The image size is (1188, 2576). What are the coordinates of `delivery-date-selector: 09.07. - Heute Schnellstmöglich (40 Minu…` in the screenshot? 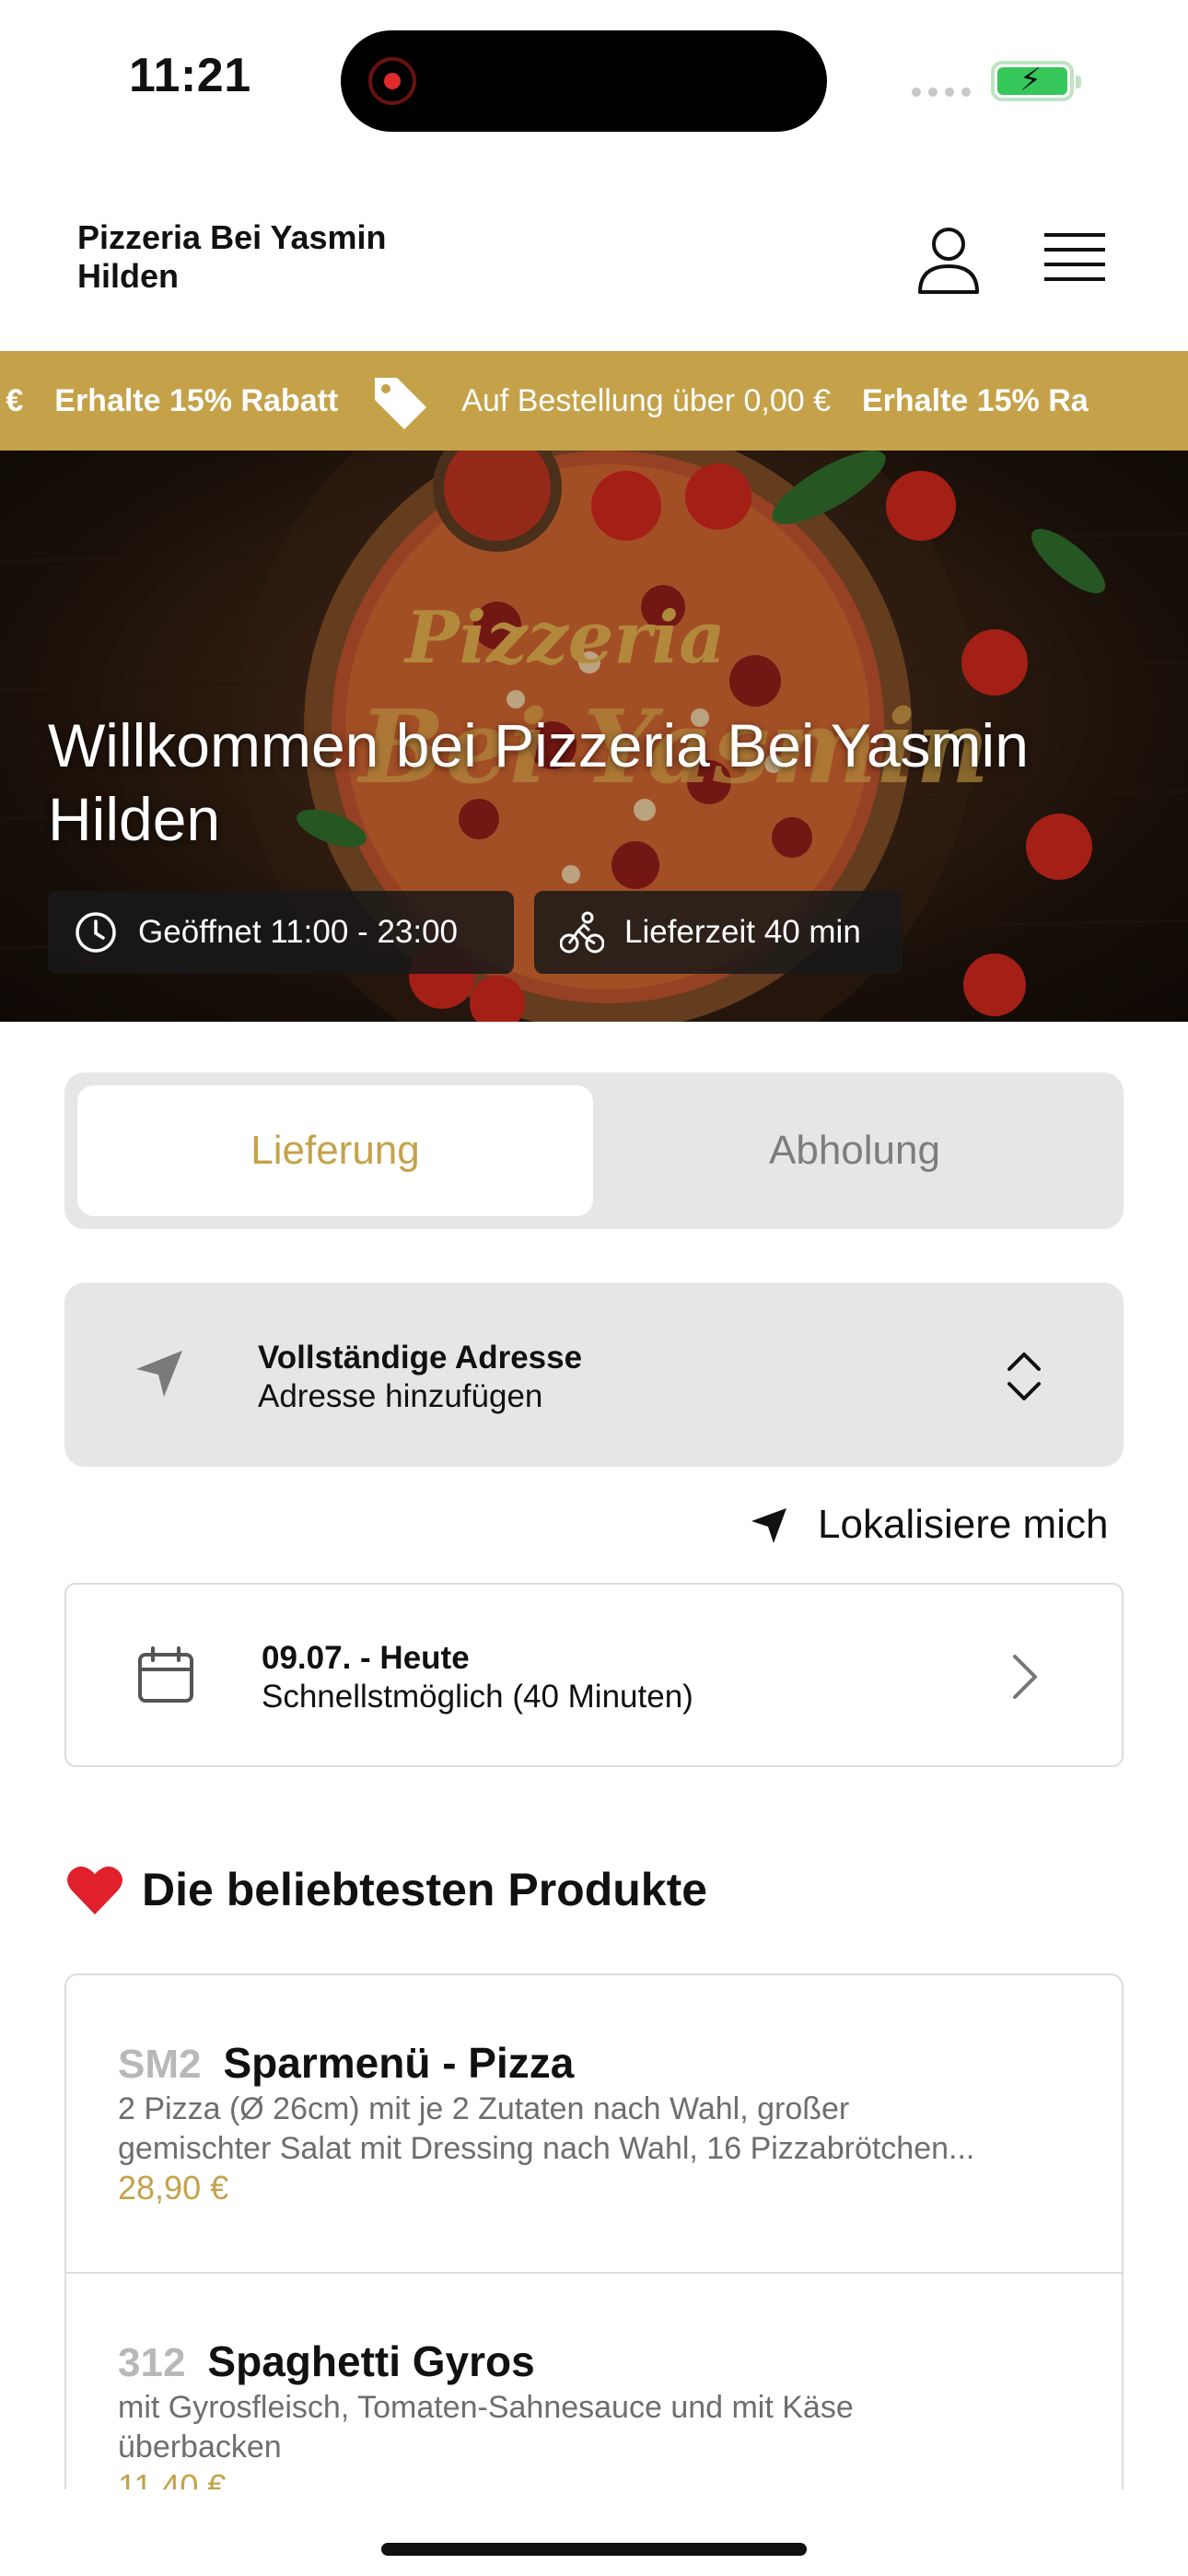 It's located at (594, 1675).